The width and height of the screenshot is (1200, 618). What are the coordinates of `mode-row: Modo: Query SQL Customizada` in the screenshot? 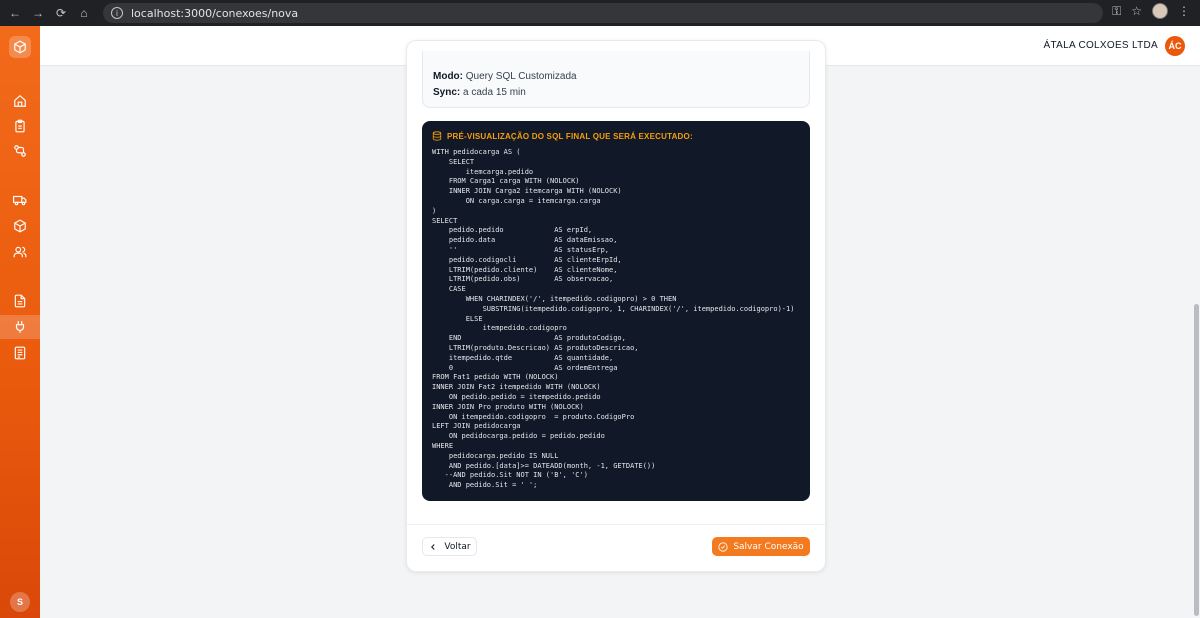 It's located at (505, 76).